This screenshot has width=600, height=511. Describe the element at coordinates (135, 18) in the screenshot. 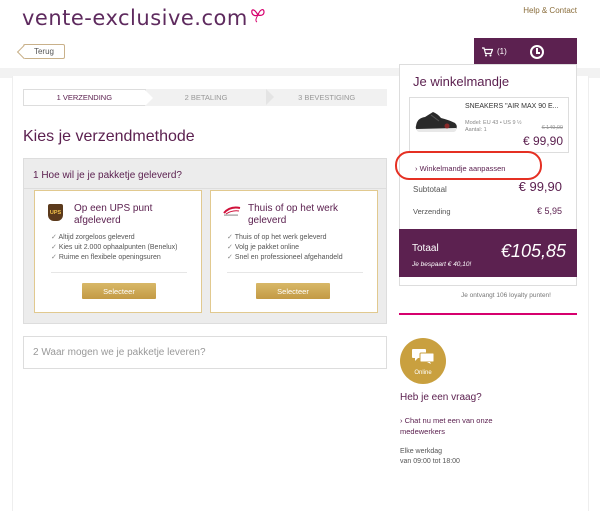

I see `logo-text: vente-exclusive.com` at that location.